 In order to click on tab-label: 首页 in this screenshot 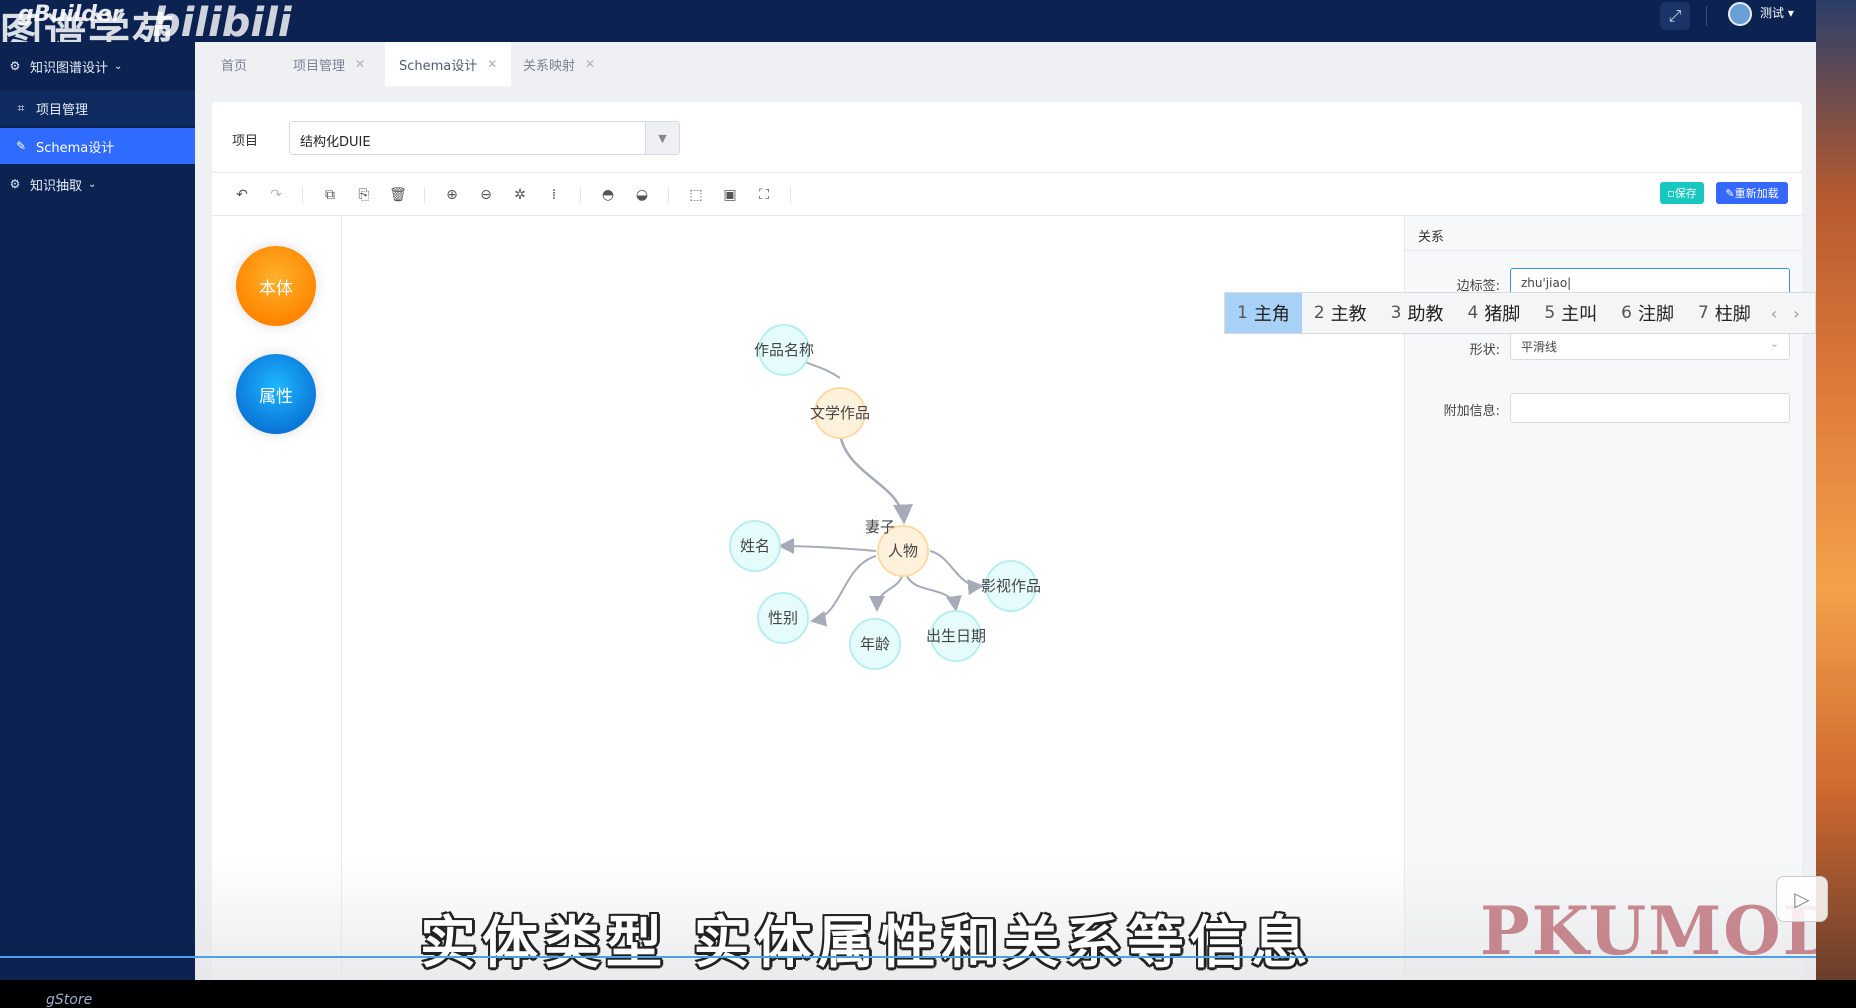, I will do `click(234, 66)`.